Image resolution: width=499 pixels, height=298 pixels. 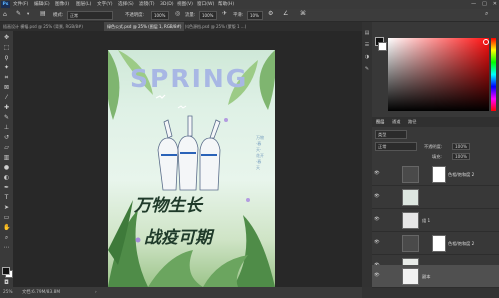 I want to click on flow-input: 100%, so click(x=208, y=15).